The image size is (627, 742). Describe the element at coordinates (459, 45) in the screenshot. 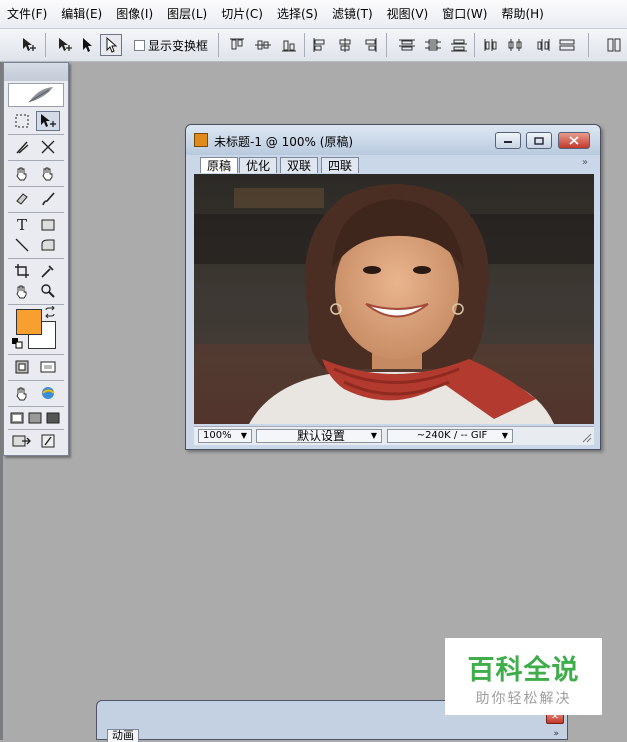

I see `distribute-bottom-icon` at that location.